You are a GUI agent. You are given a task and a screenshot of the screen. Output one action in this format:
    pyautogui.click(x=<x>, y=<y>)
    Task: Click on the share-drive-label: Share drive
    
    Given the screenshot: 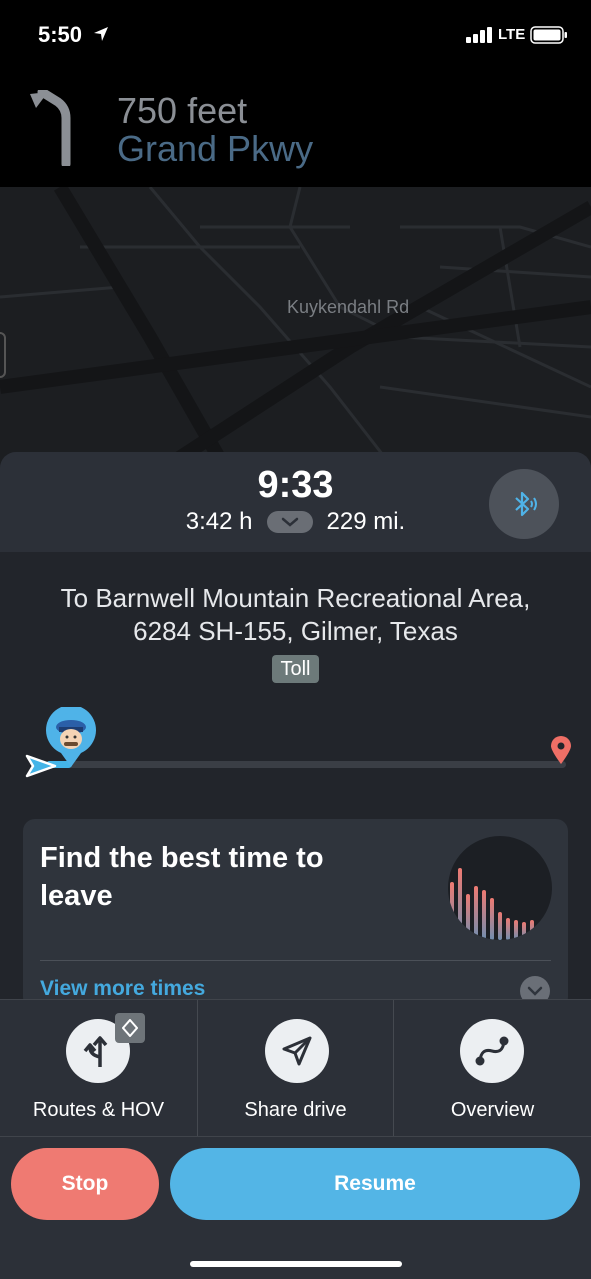 What is the action you would take?
    pyautogui.click(x=295, y=1110)
    